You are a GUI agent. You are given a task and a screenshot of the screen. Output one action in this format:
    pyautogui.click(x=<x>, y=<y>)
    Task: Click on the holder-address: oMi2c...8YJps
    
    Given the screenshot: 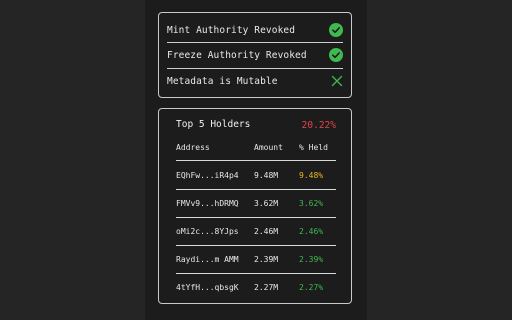 What is the action you would take?
    pyautogui.click(x=207, y=231)
    